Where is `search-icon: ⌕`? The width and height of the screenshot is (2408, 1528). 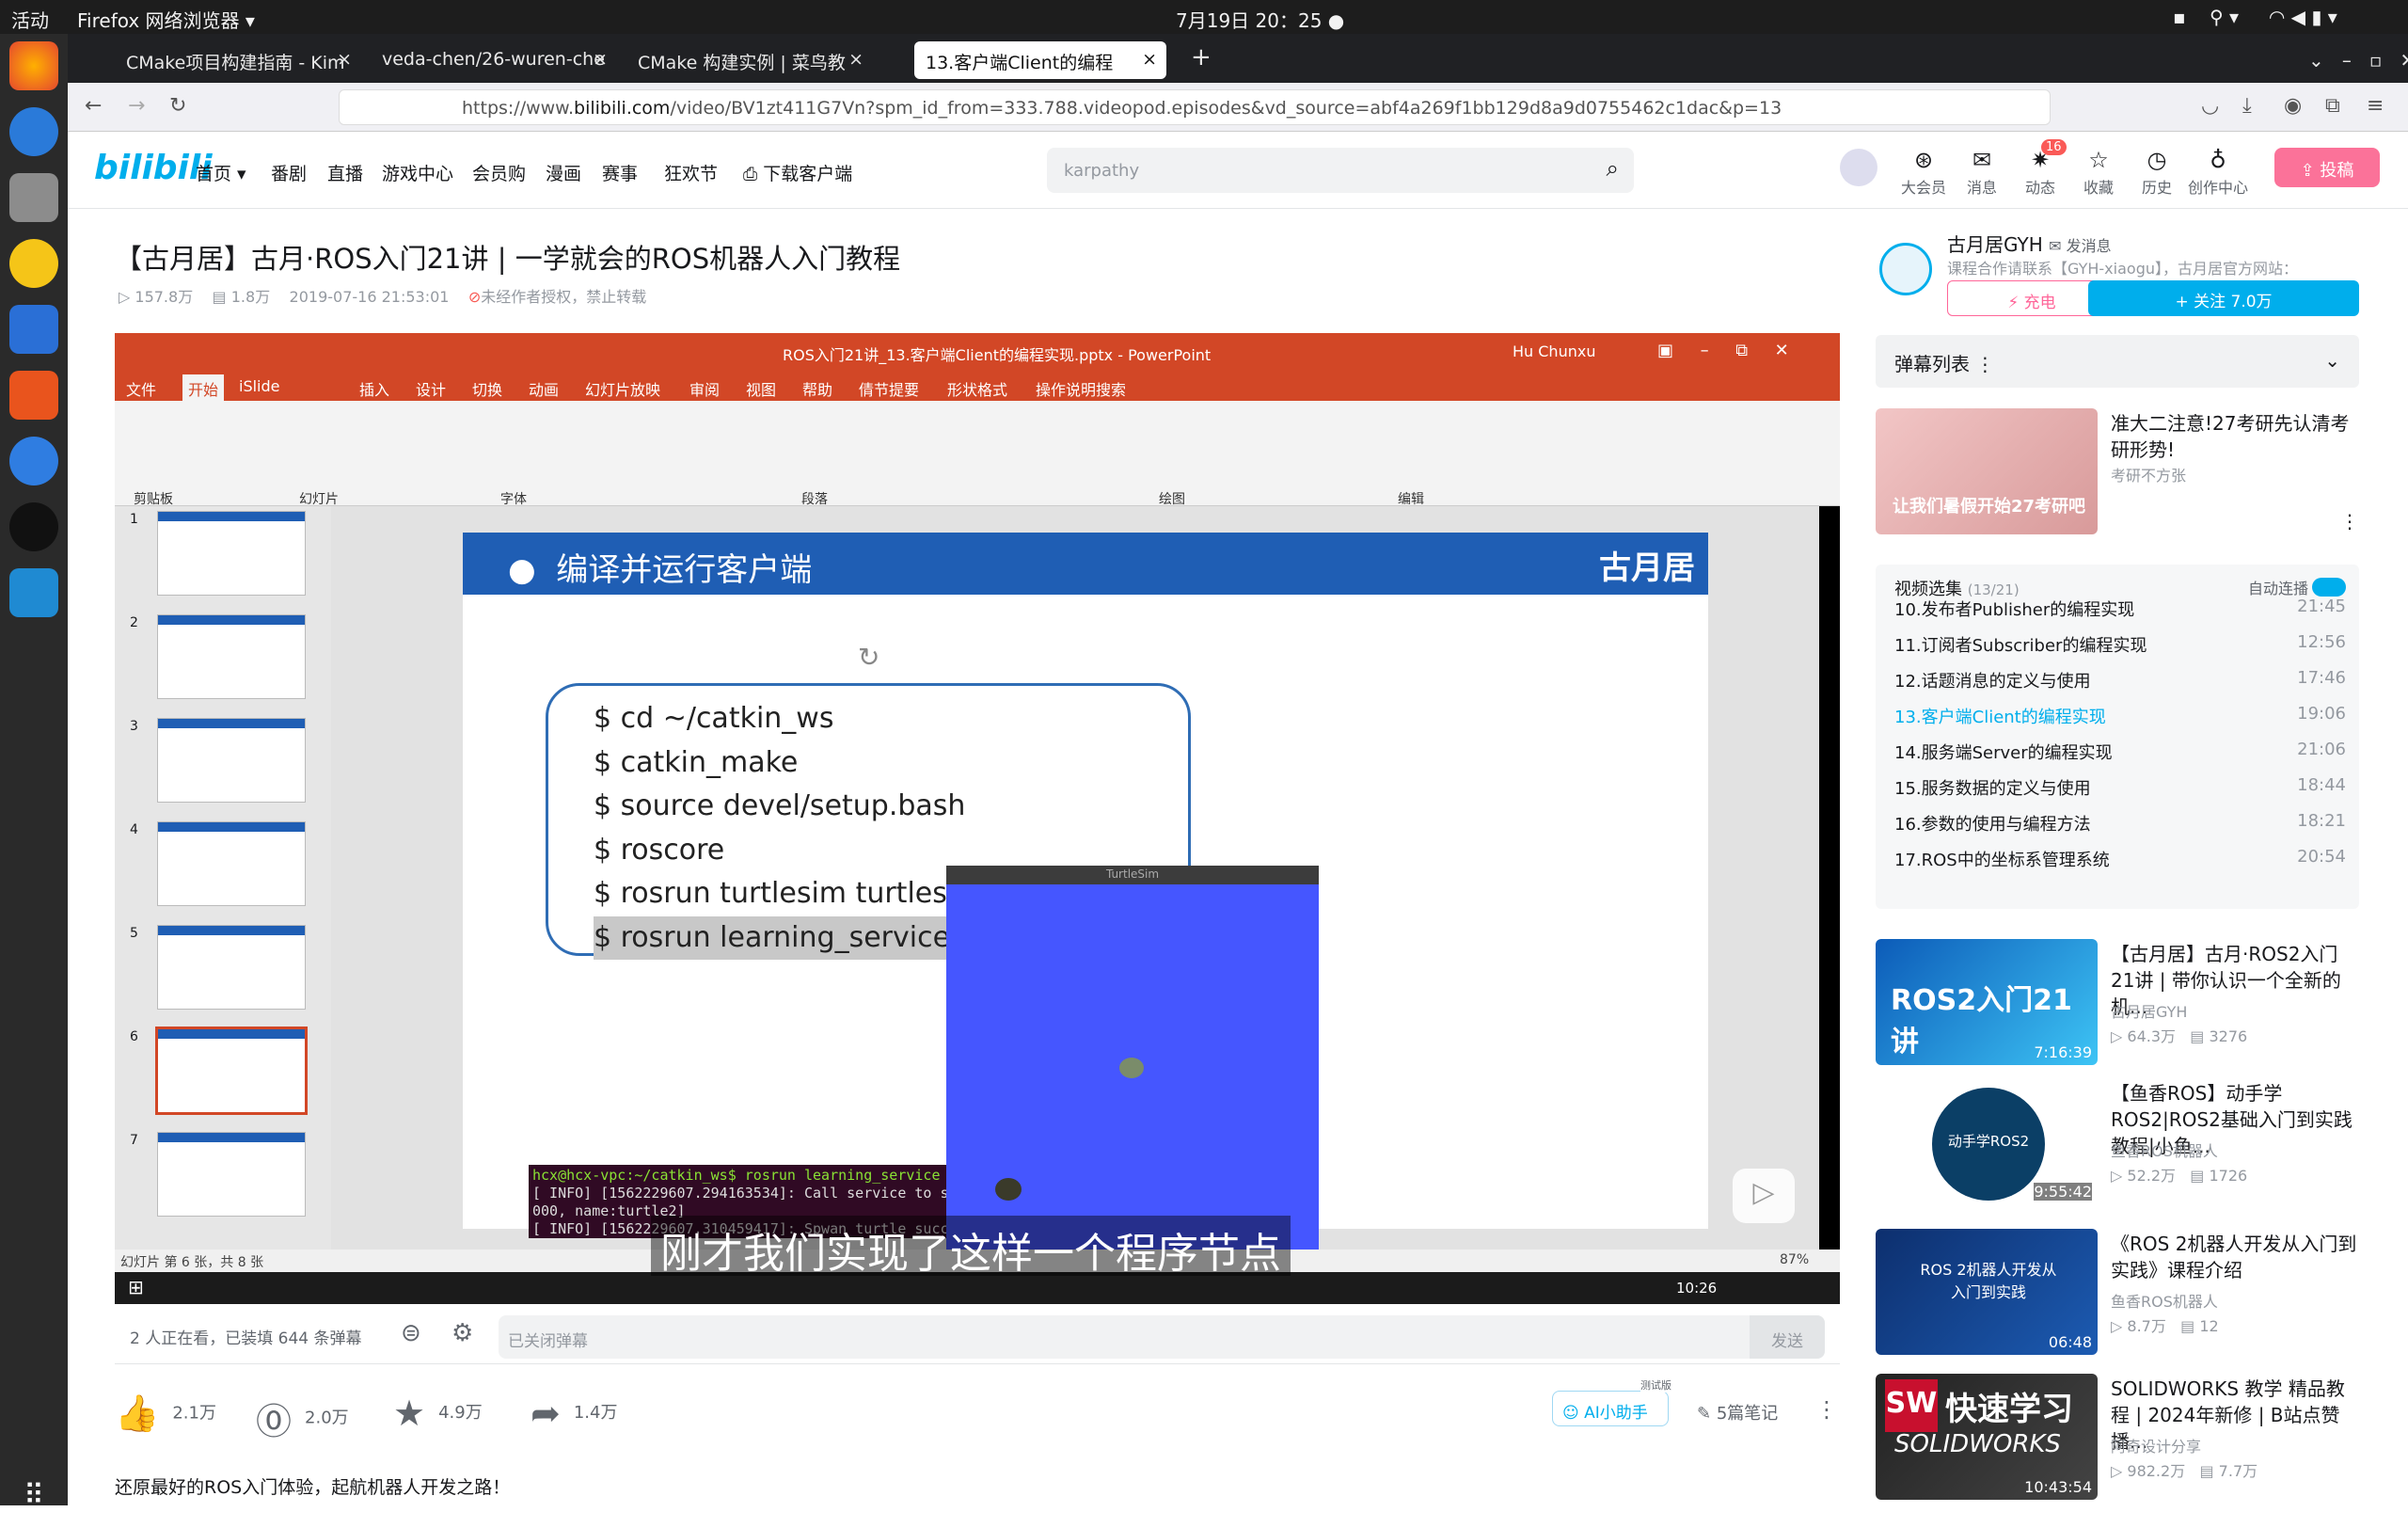 search-icon: ⌕ is located at coordinates (1613, 168).